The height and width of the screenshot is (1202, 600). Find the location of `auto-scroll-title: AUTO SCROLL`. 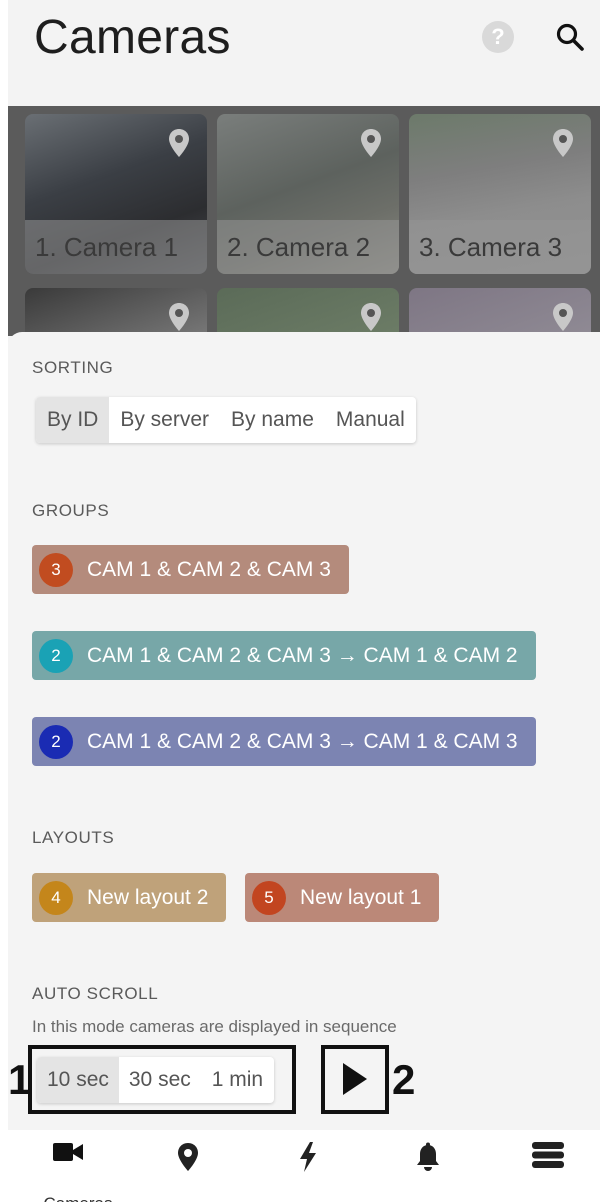

auto-scroll-title: AUTO SCROLL is located at coordinates (95, 993).